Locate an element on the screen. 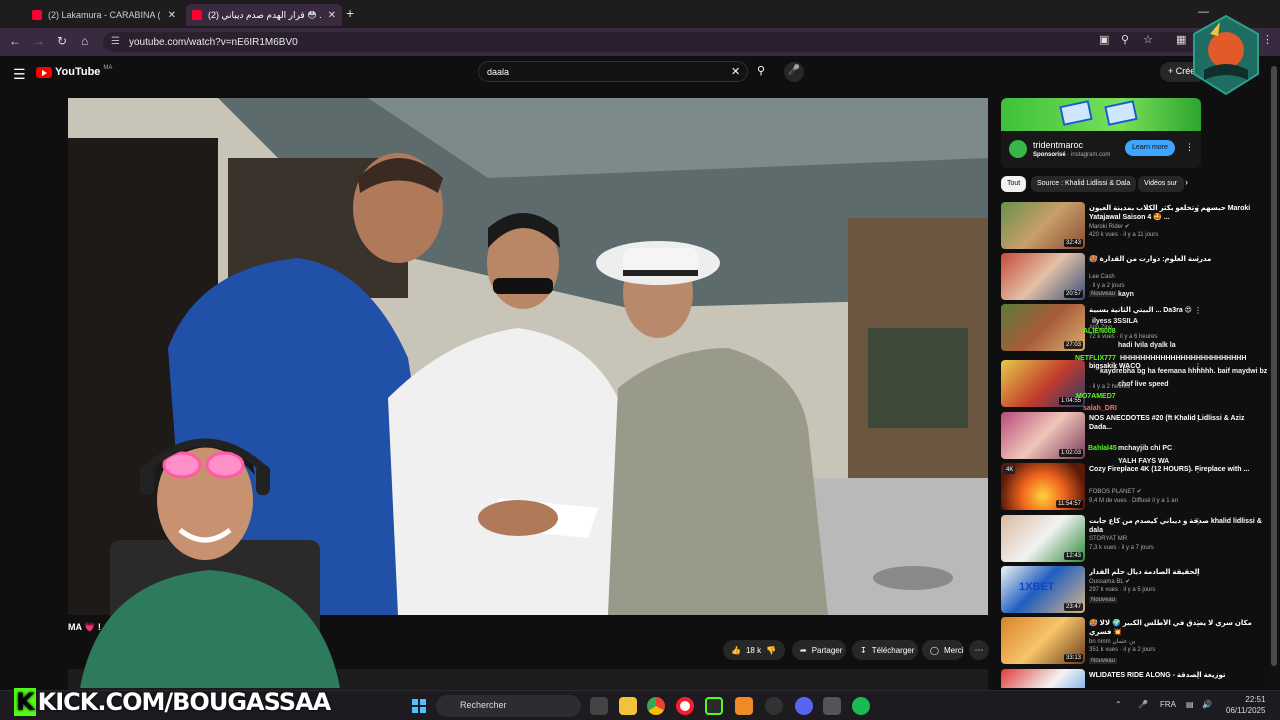 The width and height of the screenshot is (1280, 720). learn-more-button: Learn more is located at coordinates (1150, 148).